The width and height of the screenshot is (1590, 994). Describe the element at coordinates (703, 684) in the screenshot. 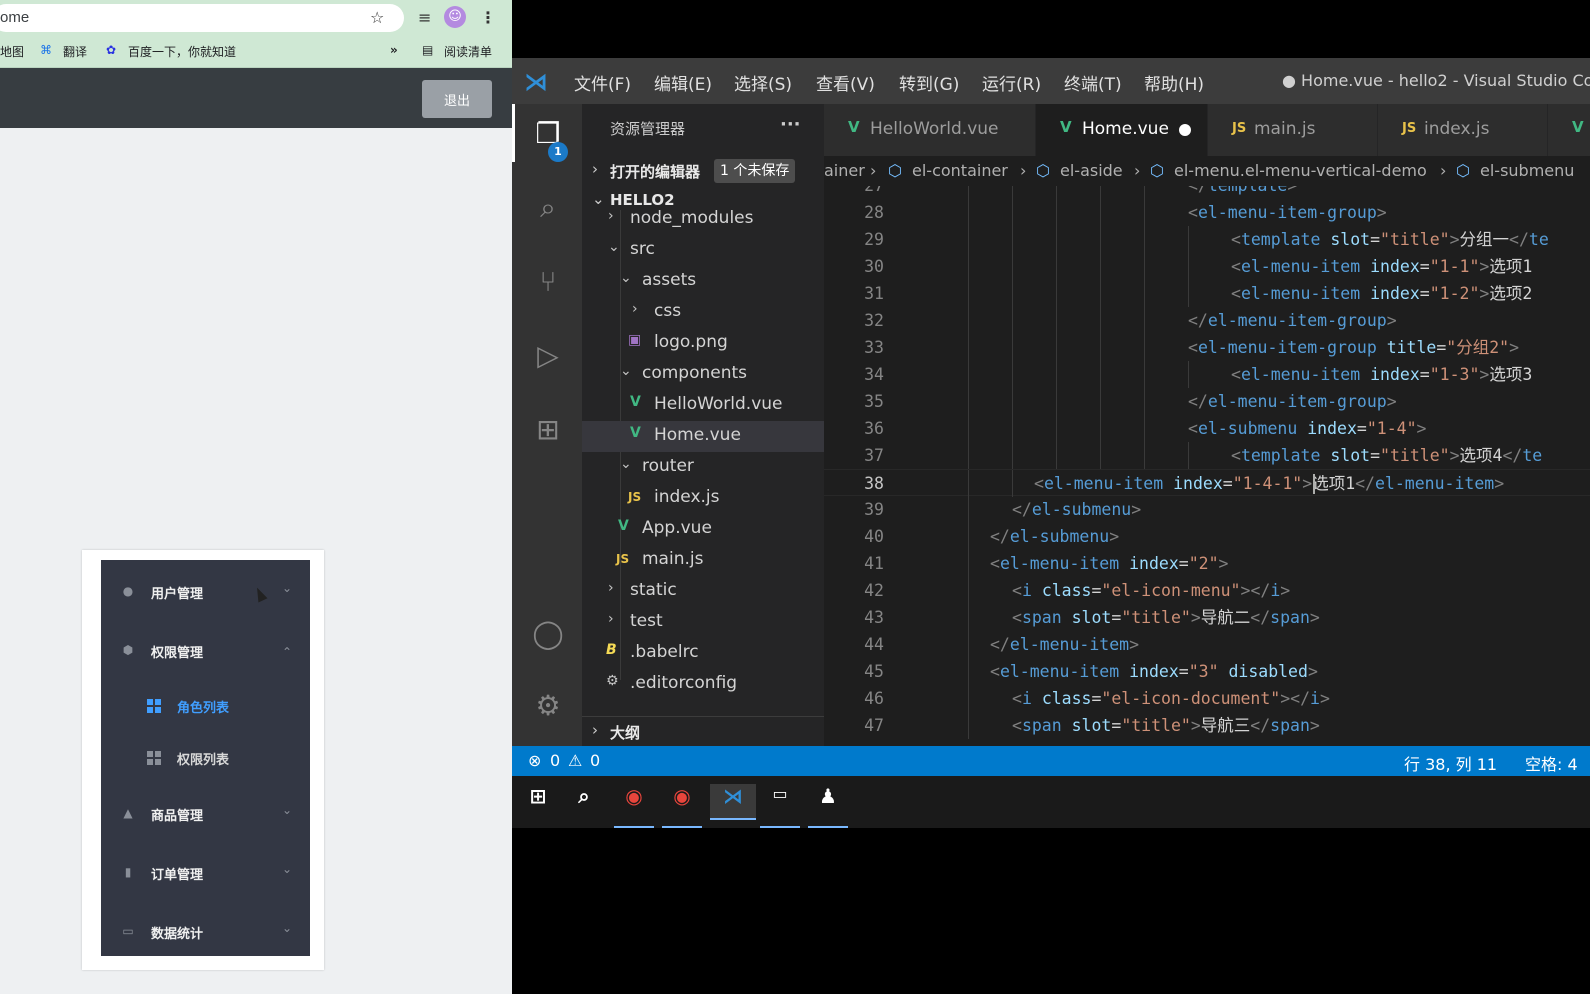

I see `tree-editorconfig: ⚙ .editorconfig` at that location.